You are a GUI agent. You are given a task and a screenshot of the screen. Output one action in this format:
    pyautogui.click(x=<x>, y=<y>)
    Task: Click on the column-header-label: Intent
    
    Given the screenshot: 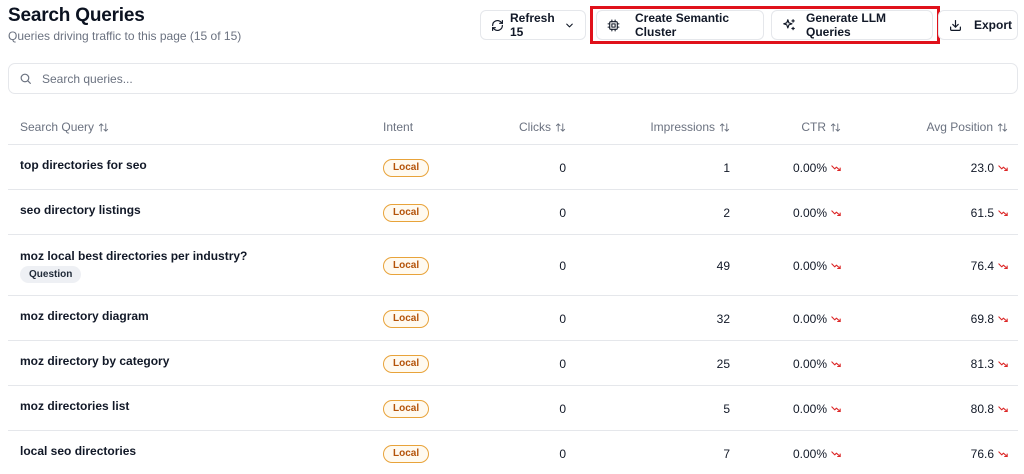 What is the action you would take?
    pyautogui.click(x=398, y=127)
    